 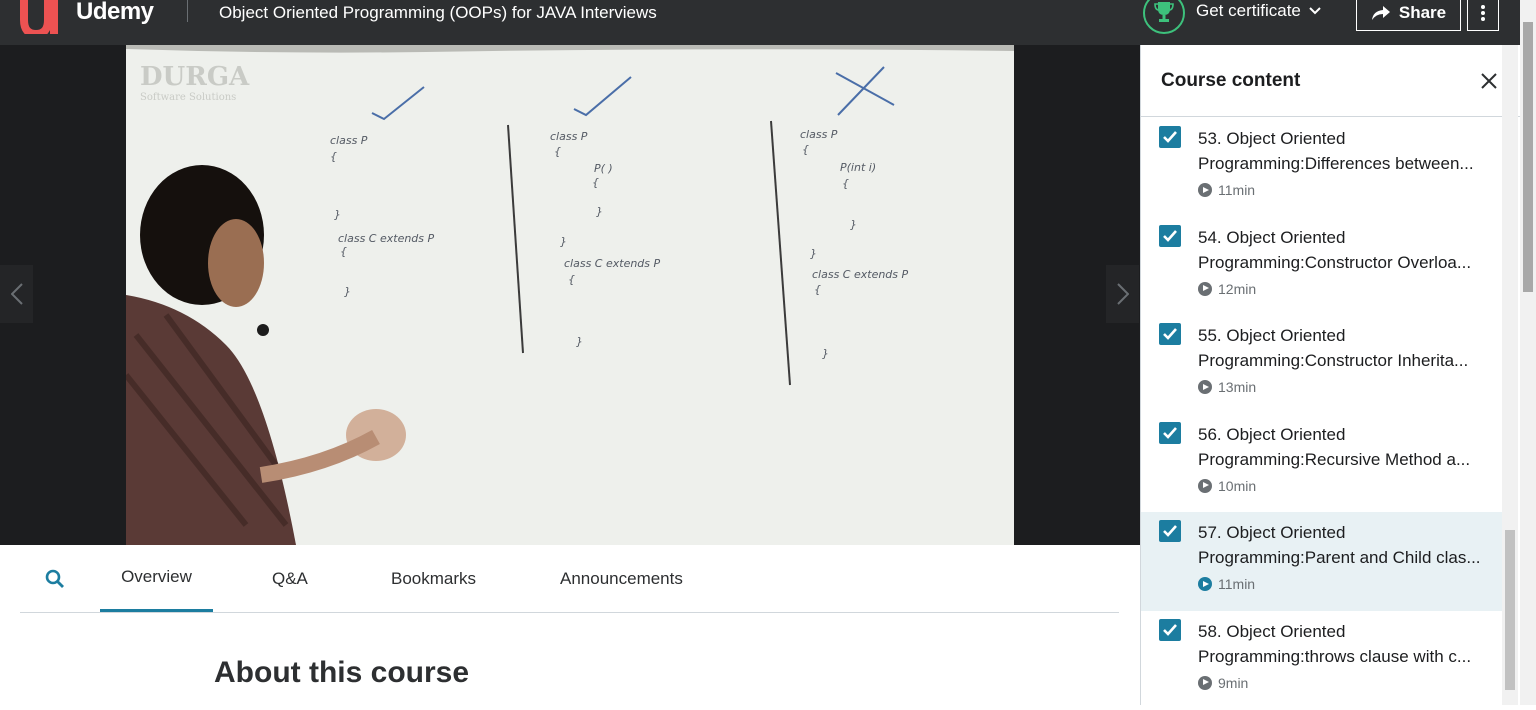 What do you see at coordinates (1528, 157) in the screenshot?
I see `page-scrollbar-thumb` at bounding box center [1528, 157].